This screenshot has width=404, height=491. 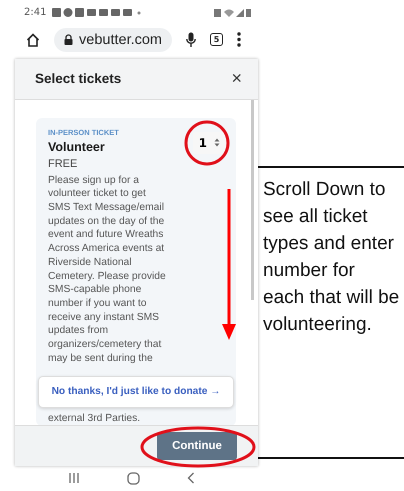 What do you see at coordinates (95, 290) in the screenshot?
I see `description-line: SMS-capable phone` at bounding box center [95, 290].